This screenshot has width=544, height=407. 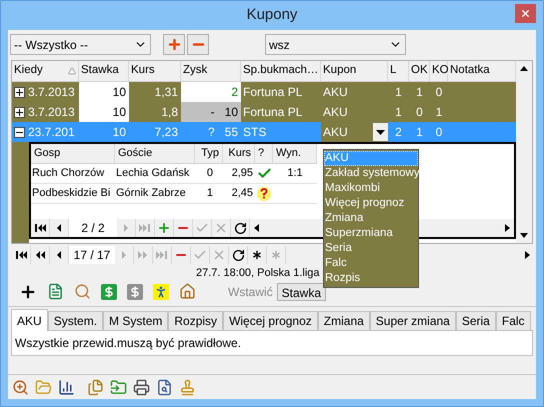 What do you see at coordinates (419, 112) in the screenshot?
I see `ok-cell-text: 0` at bounding box center [419, 112].